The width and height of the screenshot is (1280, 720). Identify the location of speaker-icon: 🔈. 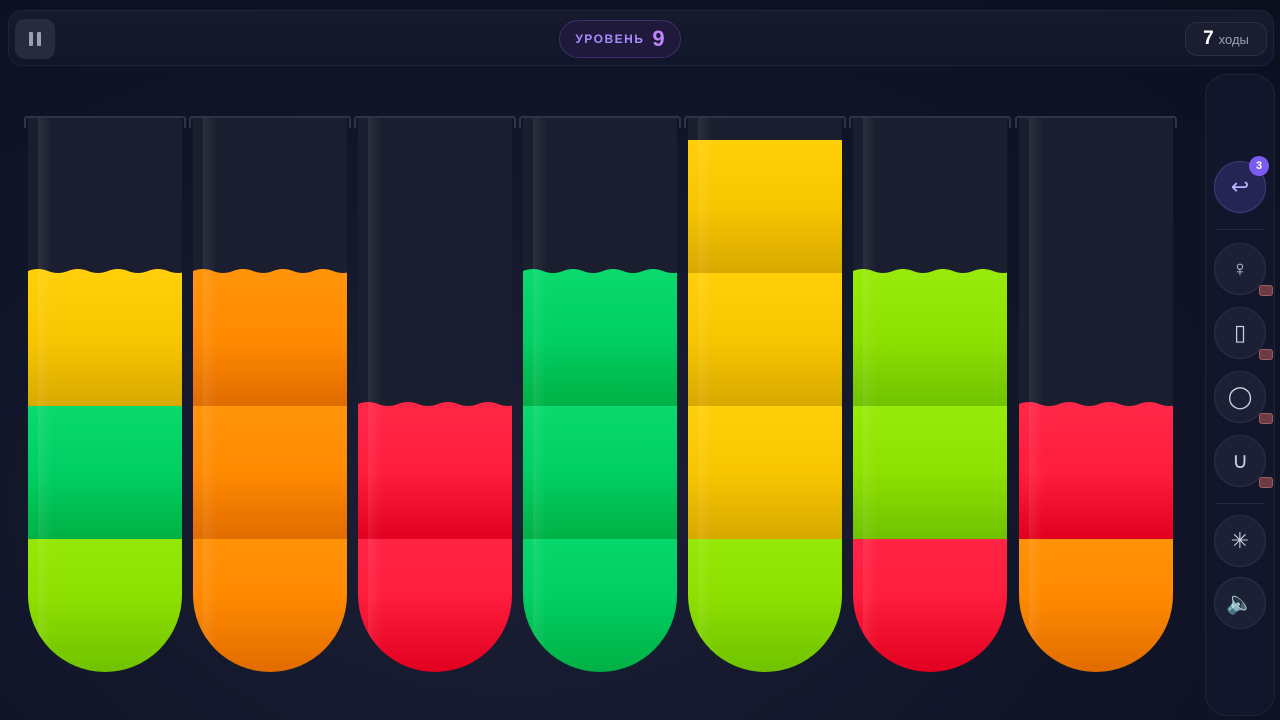
(1240, 602).